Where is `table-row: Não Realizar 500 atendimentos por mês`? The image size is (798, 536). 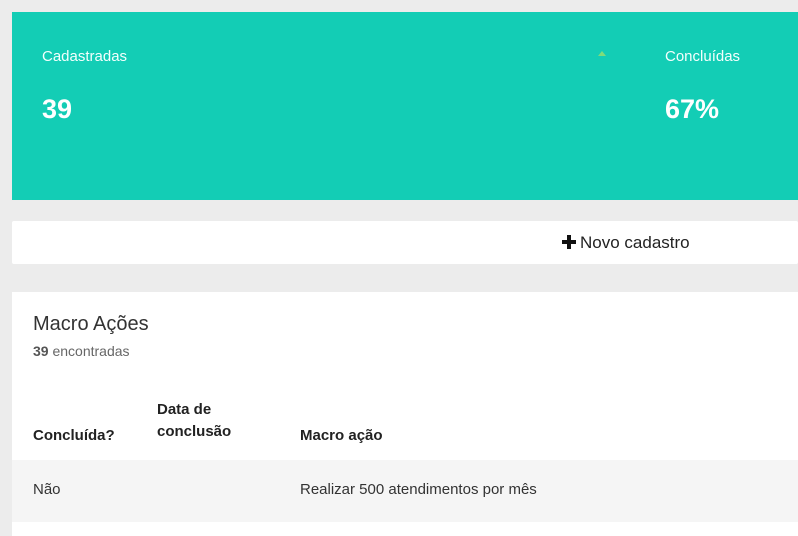
table-row: Não Realizar 500 atendimentos por mês is located at coordinates (405, 491).